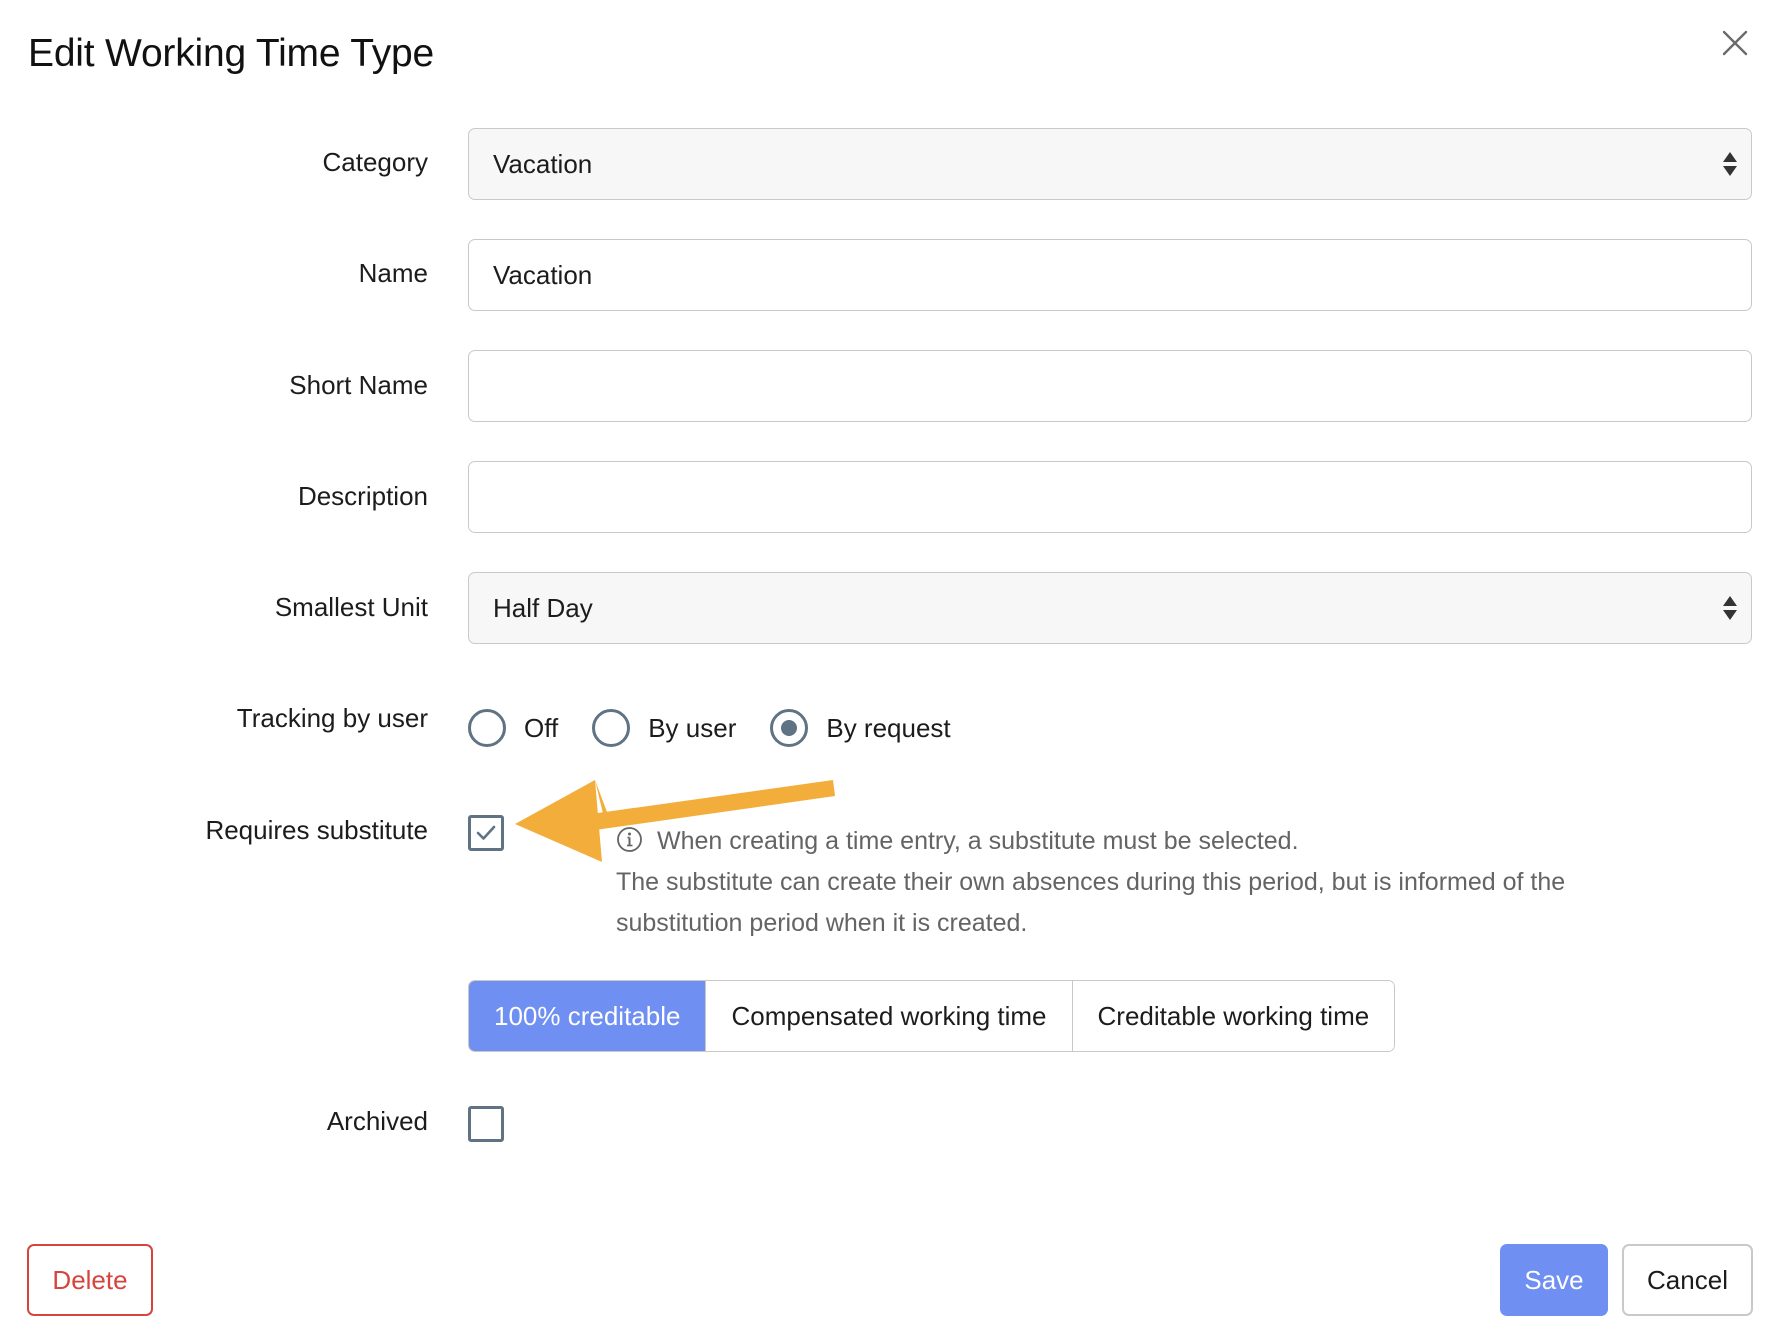 The height and width of the screenshot is (1343, 1778). What do you see at coordinates (487, 728) in the screenshot?
I see `radio-off` at bounding box center [487, 728].